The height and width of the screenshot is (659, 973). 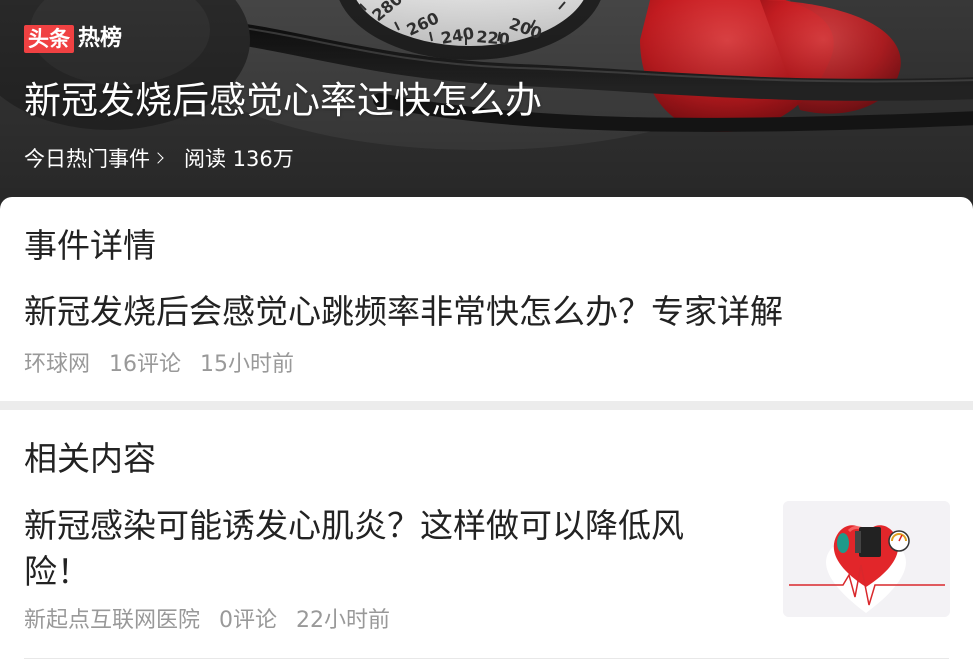 I want to click on event-meta: 环球网 16评论 15小时前, so click(x=159, y=365).